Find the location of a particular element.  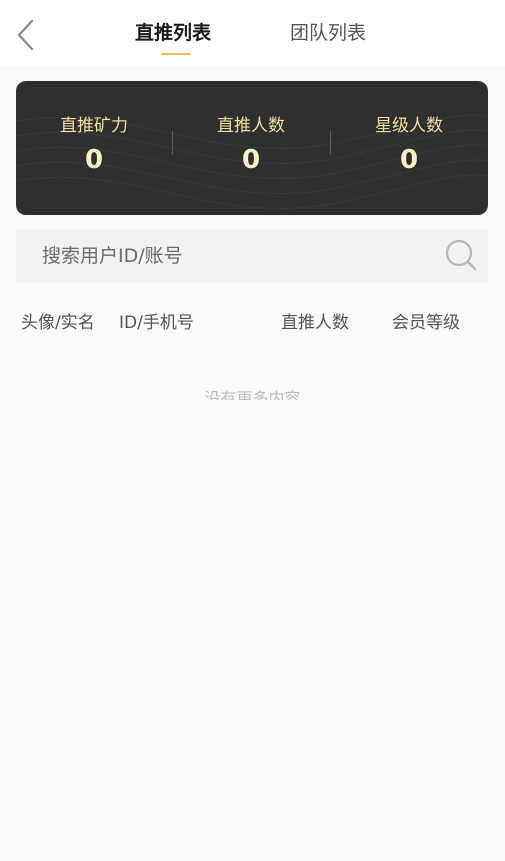

stat-direct-power: 直推矿力 0 is located at coordinates (94, 145).